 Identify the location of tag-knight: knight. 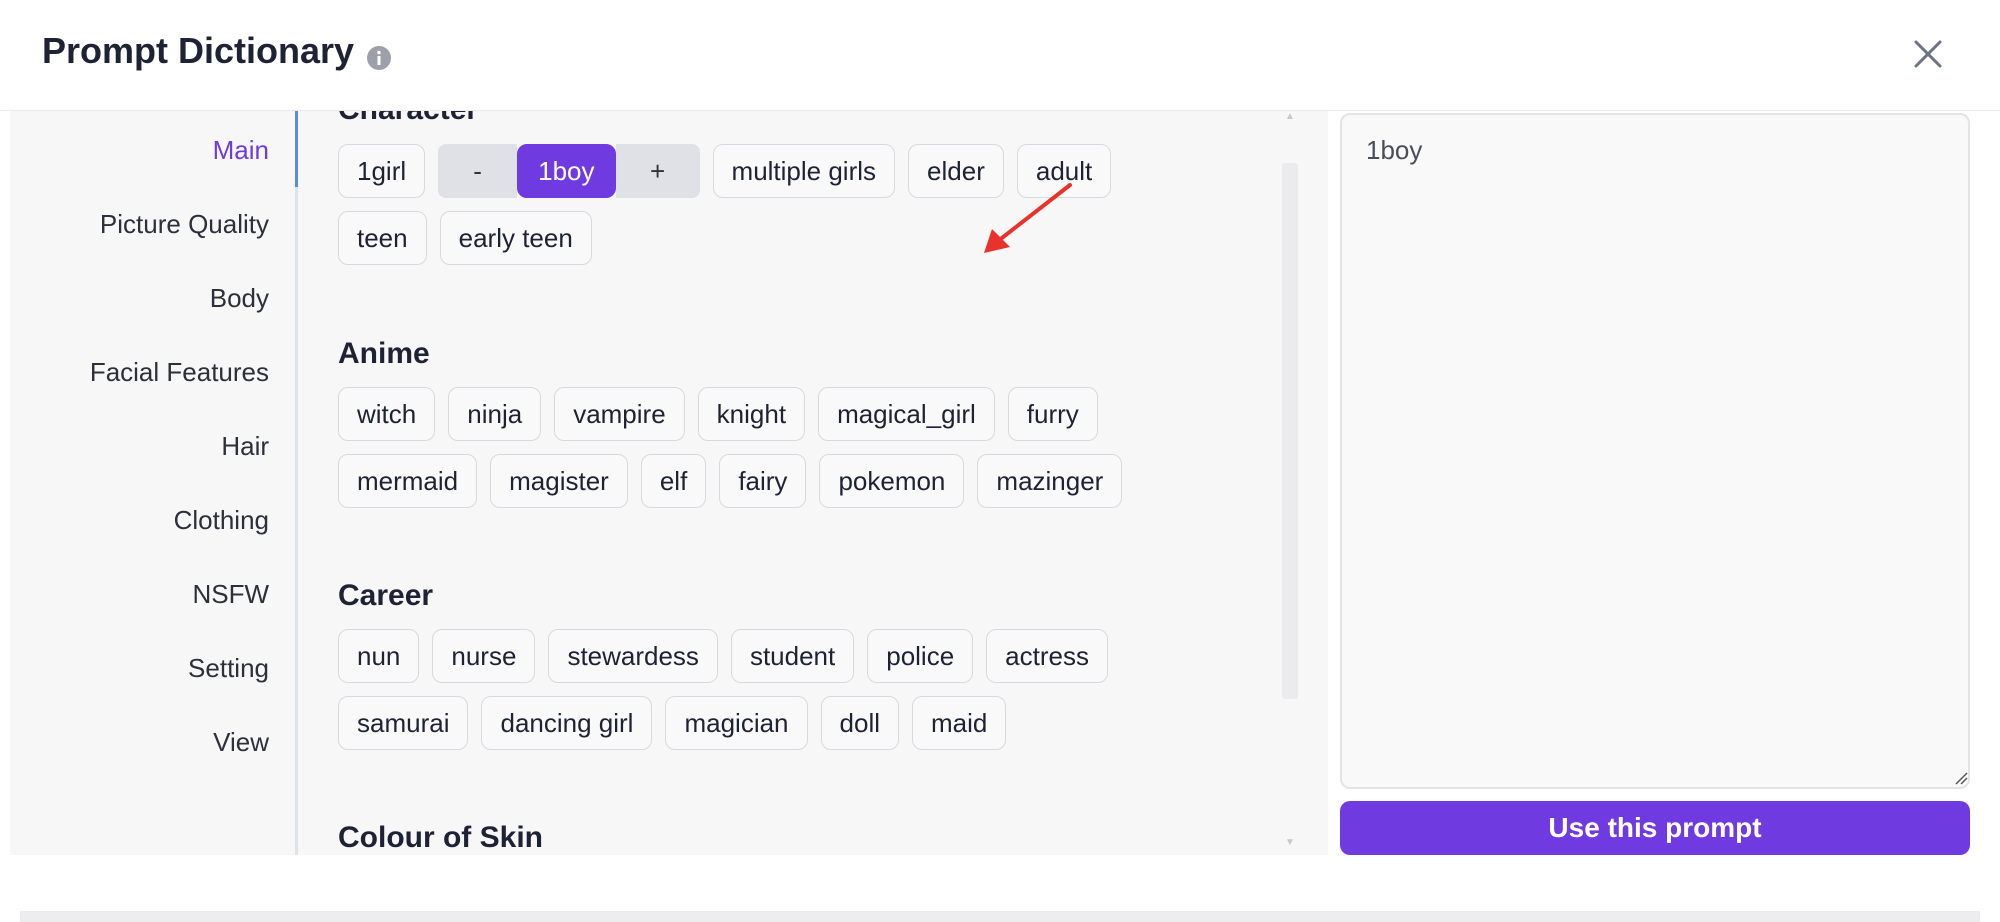
(751, 414).